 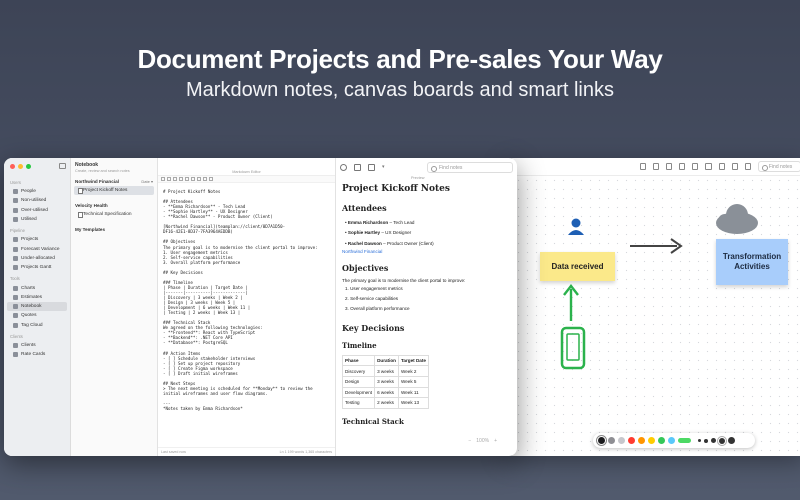 I want to click on zoom-out-icon: −, so click(x=469, y=441).